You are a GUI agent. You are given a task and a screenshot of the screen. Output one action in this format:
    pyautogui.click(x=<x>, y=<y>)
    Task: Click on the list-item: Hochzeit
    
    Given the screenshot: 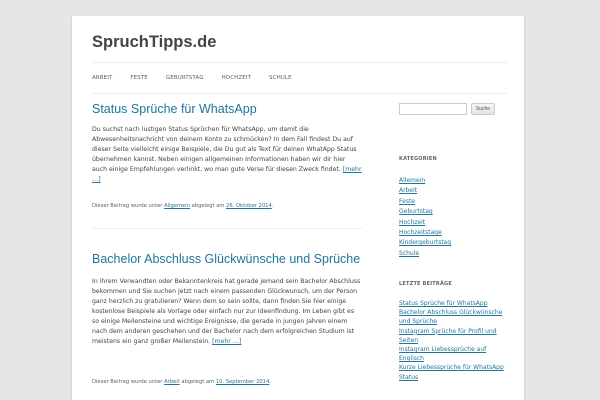 What is the action you would take?
    pyautogui.click(x=425, y=223)
    